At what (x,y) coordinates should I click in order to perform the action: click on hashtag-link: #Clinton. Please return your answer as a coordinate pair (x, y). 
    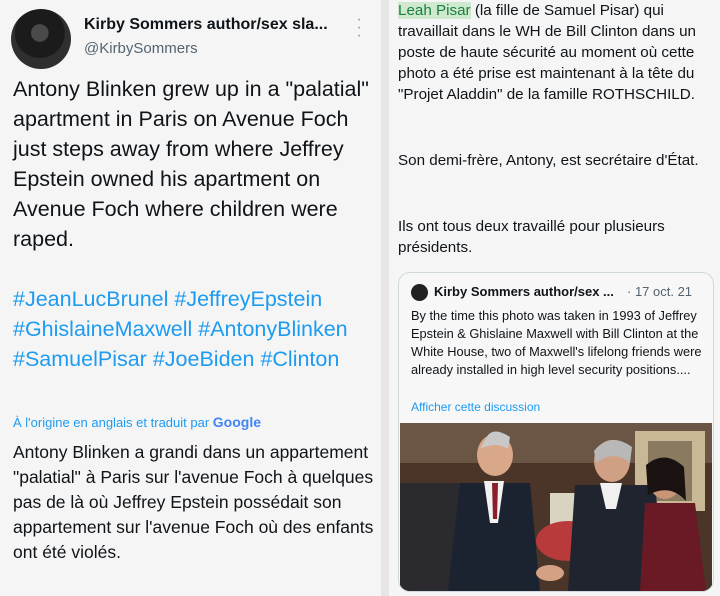
    Looking at the image, I should click on (299, 359).